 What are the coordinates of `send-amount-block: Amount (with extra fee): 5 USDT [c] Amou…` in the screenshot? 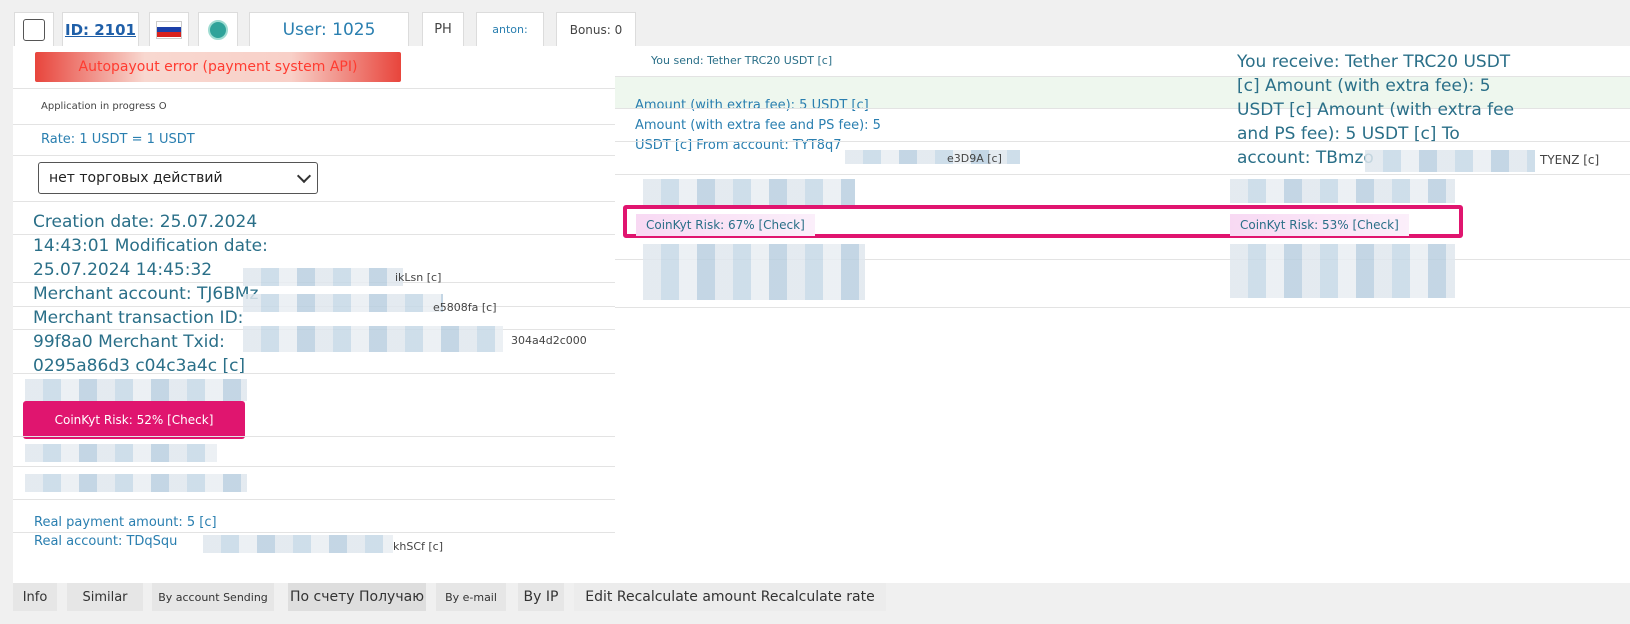 It's located at (758, 126).